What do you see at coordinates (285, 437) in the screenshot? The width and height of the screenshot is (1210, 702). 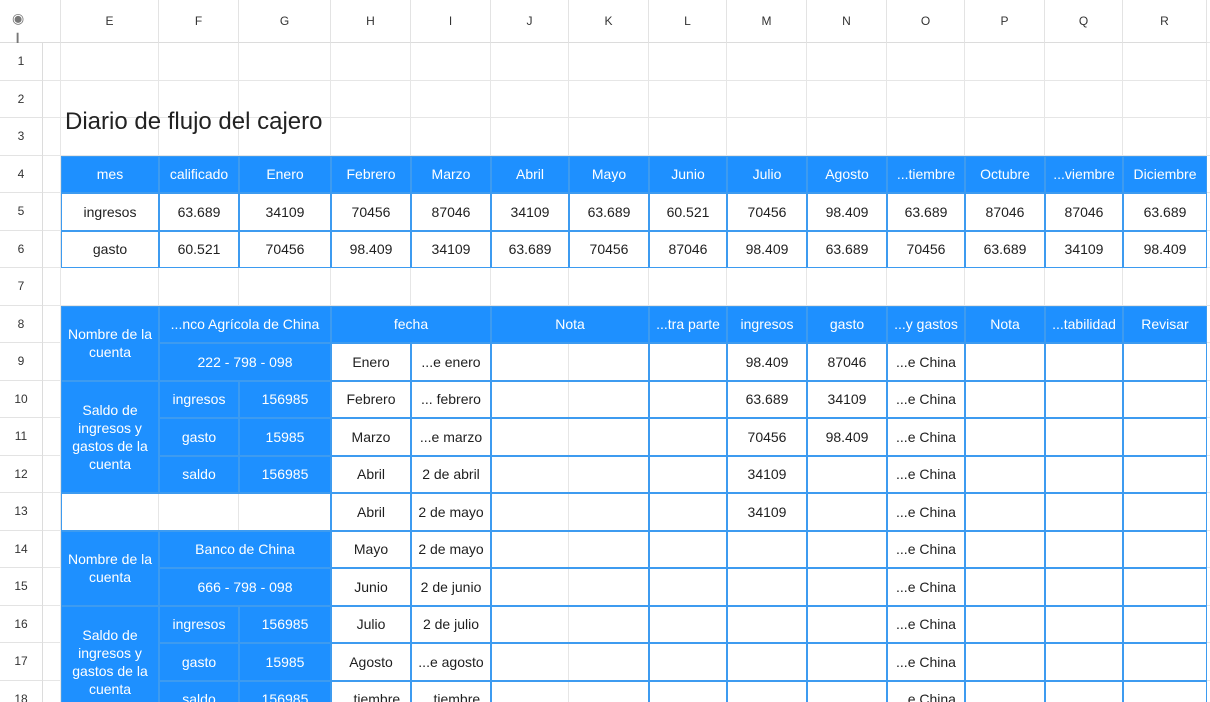 I see `gasto-value: 15985` at bounding box center [285, 437].